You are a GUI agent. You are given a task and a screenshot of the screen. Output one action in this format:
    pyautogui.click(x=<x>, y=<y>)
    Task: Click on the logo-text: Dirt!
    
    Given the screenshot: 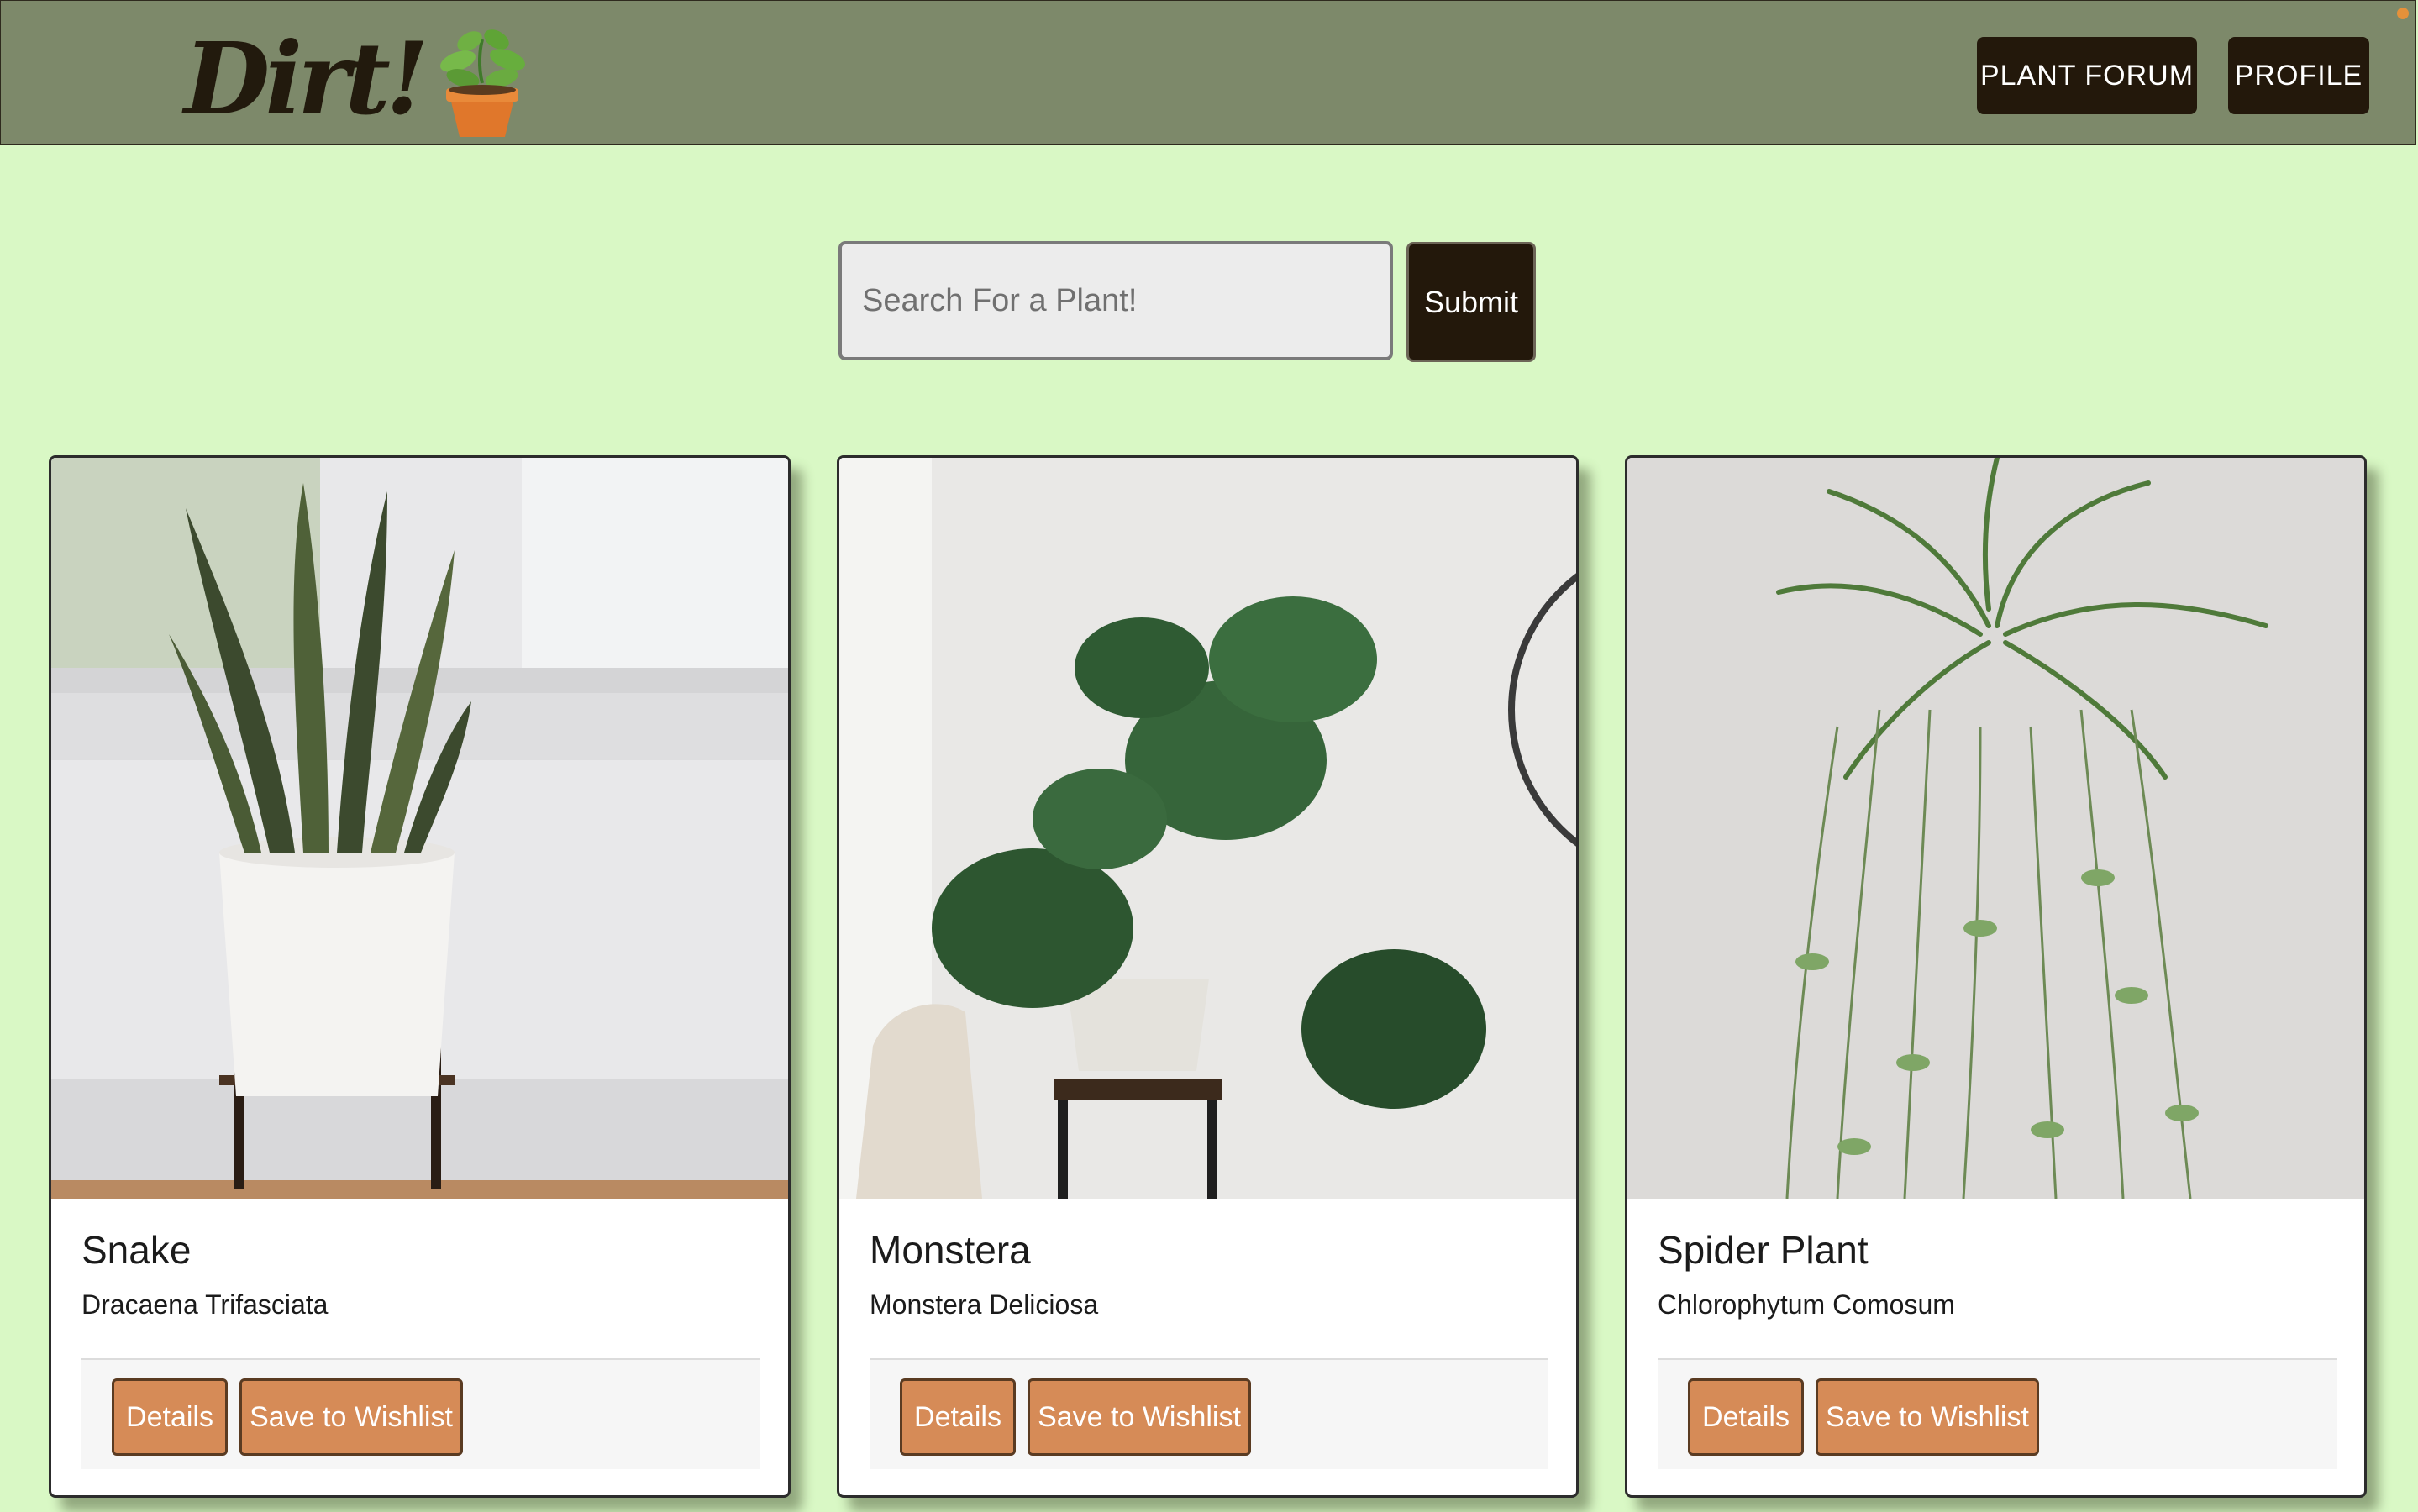 What is the action you would take?
    pyautogui.click(x=306, y=78)
    